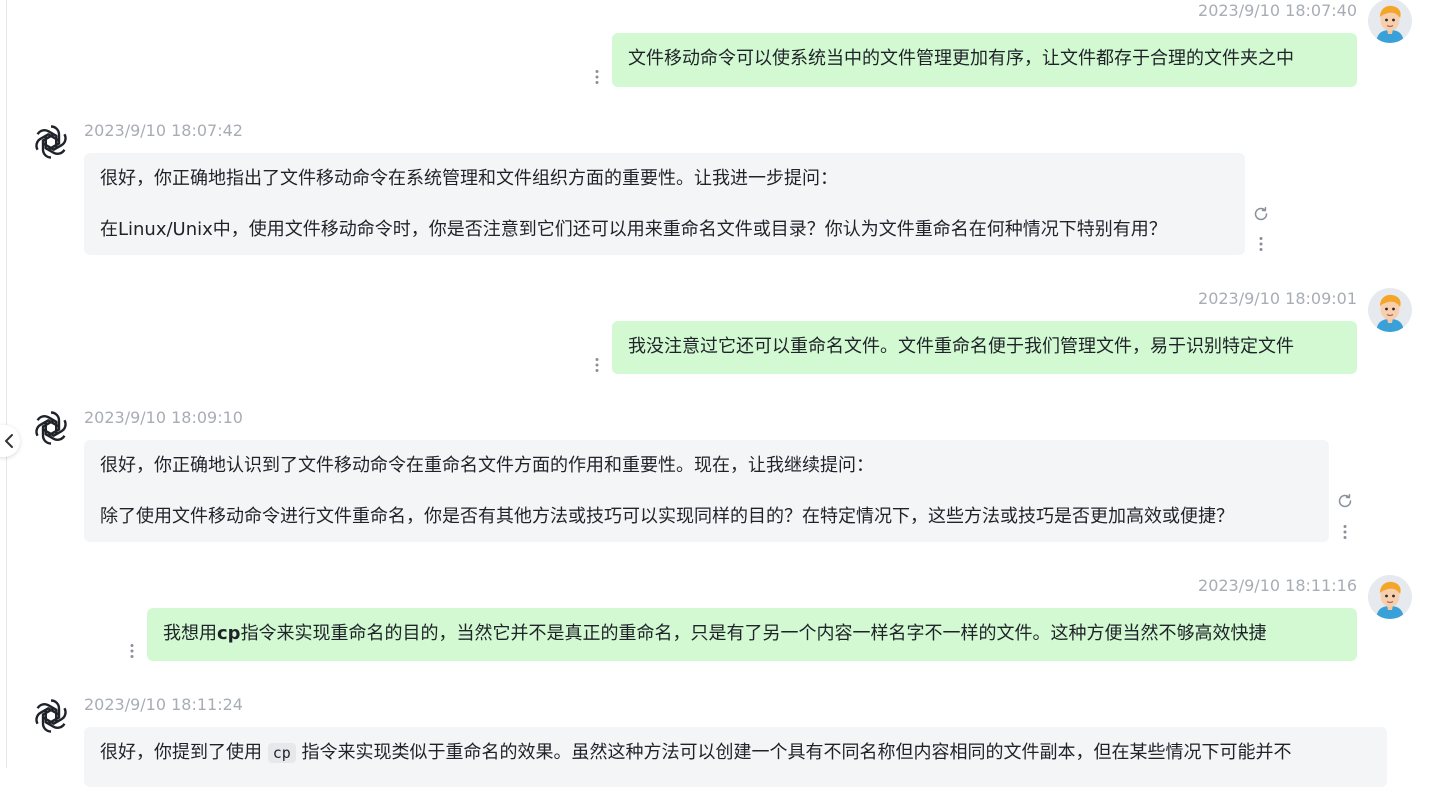 This screenshot has width=1439, height=787. I want to click on message-text: 我没注意过它还可以重命名文件。文件重命名便于我们管理文件，易于识别特定文件, so click(961, 346).